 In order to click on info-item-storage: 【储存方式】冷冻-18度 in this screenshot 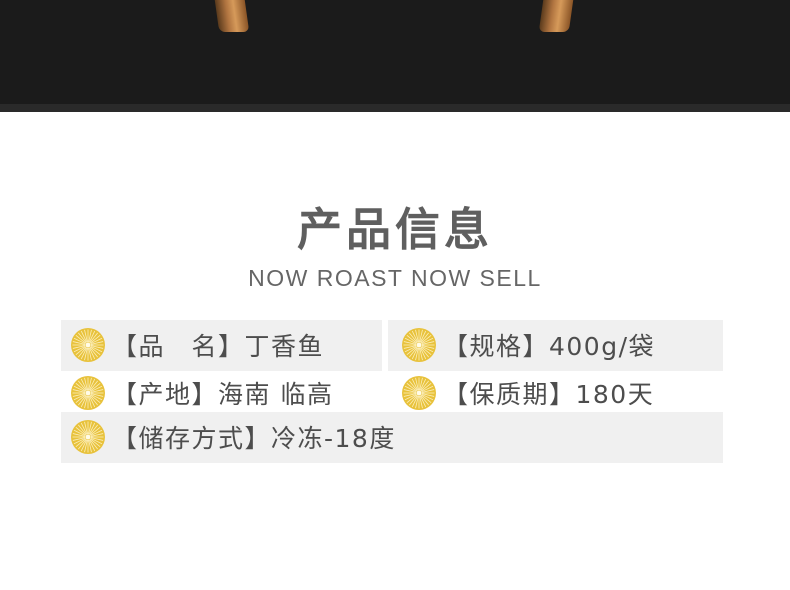, I will do `click(233, 437)`.